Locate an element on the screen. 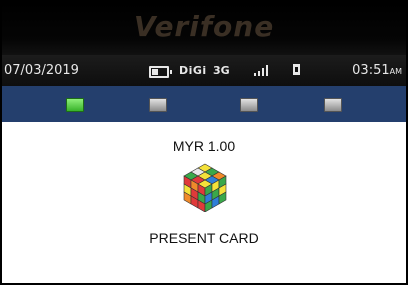 The image size is (408, 285). status-time: 03:51AM is located at coordinates (377, 70).